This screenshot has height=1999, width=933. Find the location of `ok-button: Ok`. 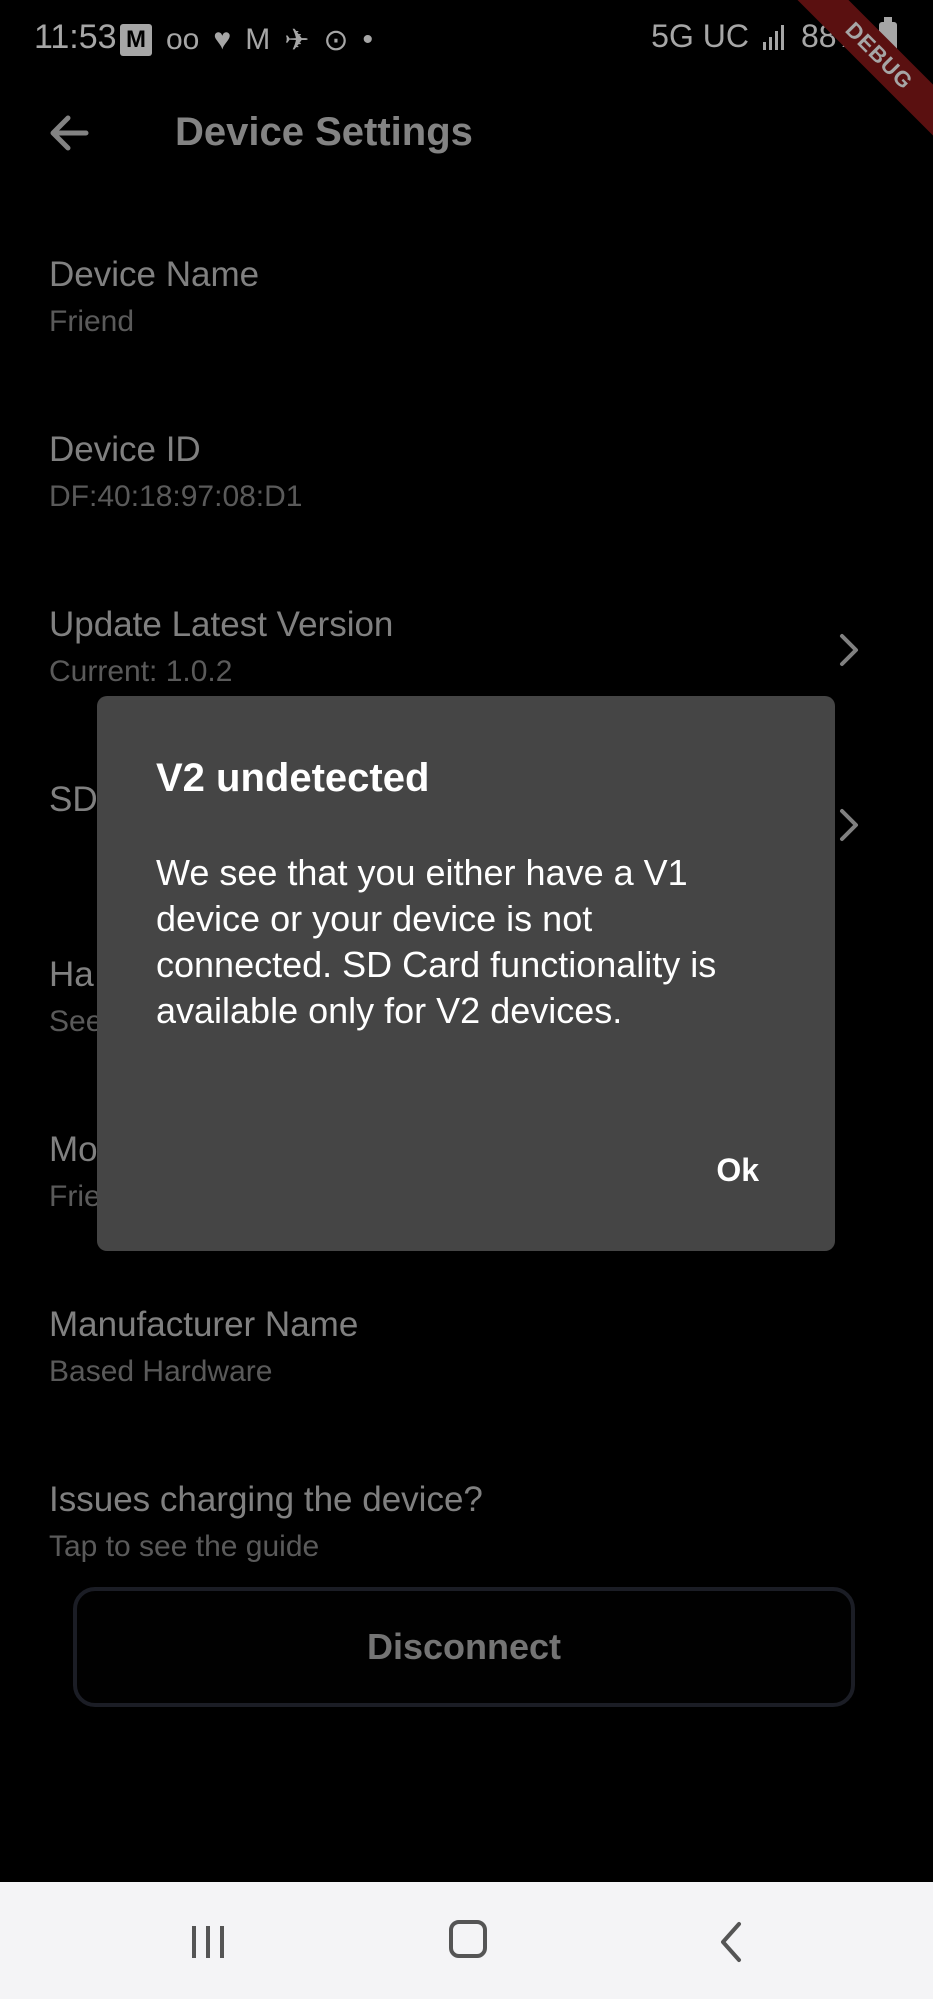

ok-button: Ok is located at coordinates (737, 1170).